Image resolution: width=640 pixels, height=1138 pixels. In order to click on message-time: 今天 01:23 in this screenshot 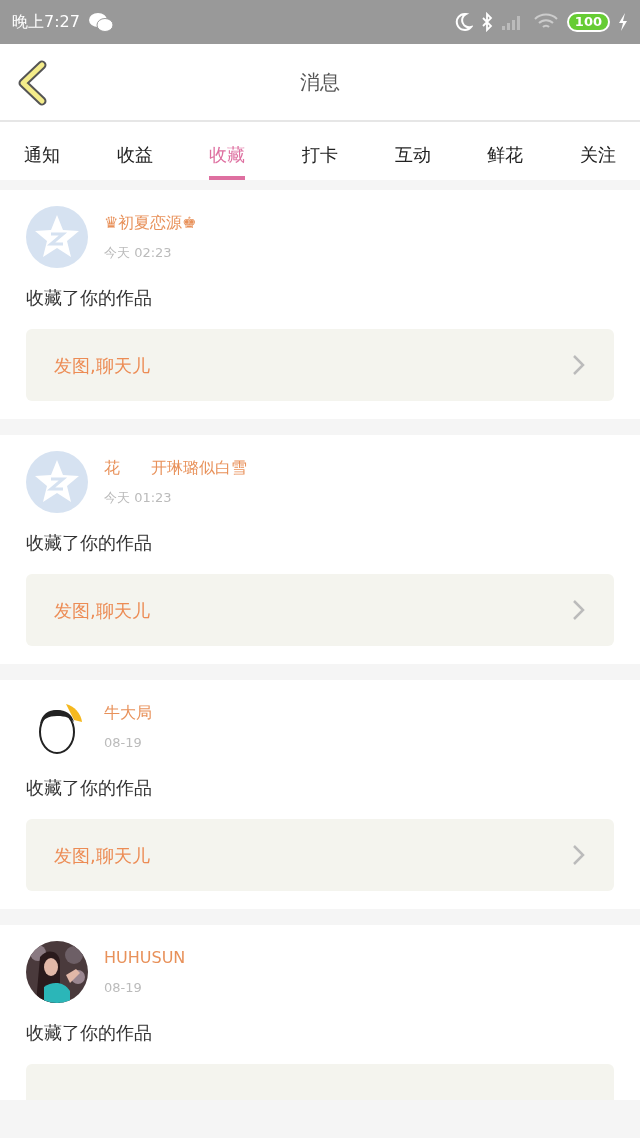, I will do `click(138, 498)`.